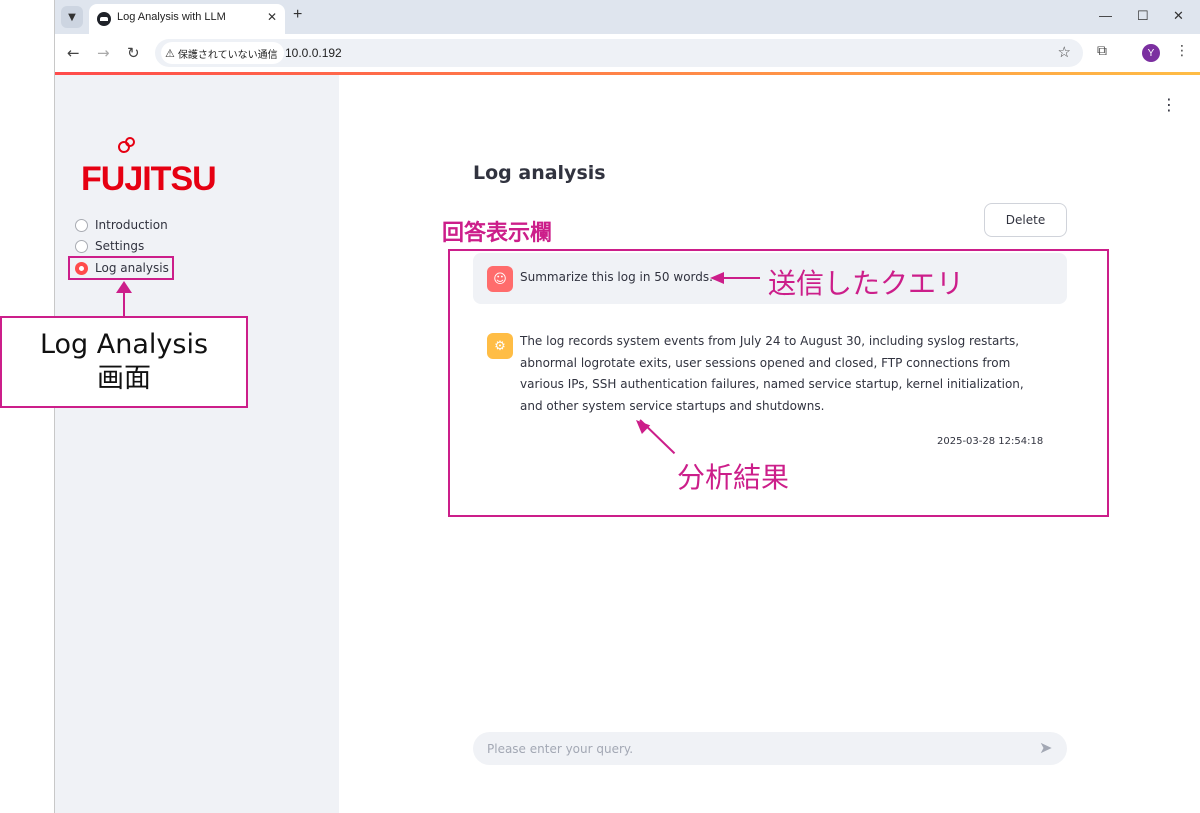  Describe the element at coordinates (1182, 51) in the screenshot. I see `browser-menu-icon: ⋮` at that location.